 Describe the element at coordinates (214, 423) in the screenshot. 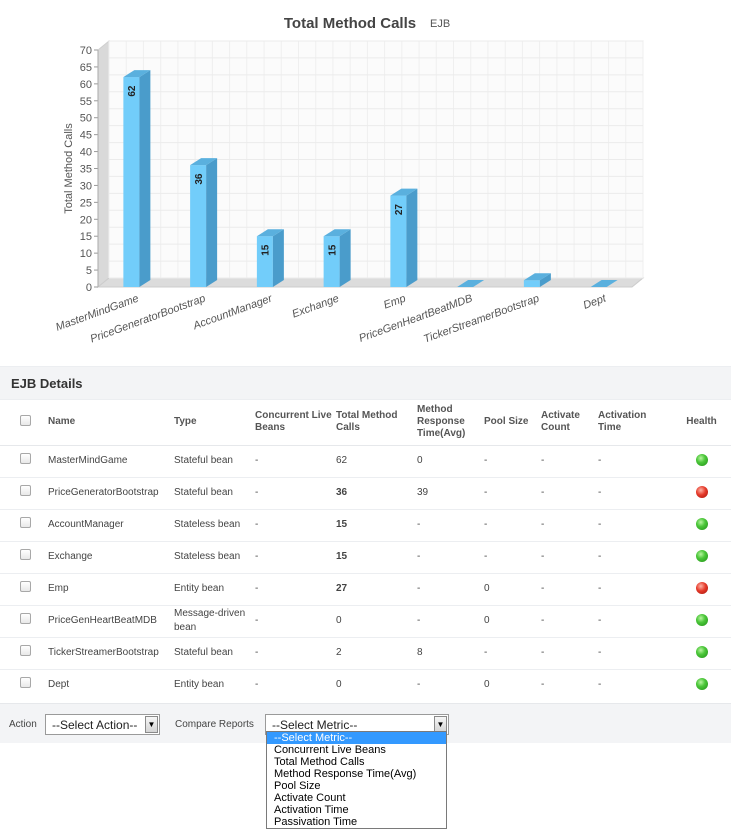

I see `type-column-header: Type` at that location.